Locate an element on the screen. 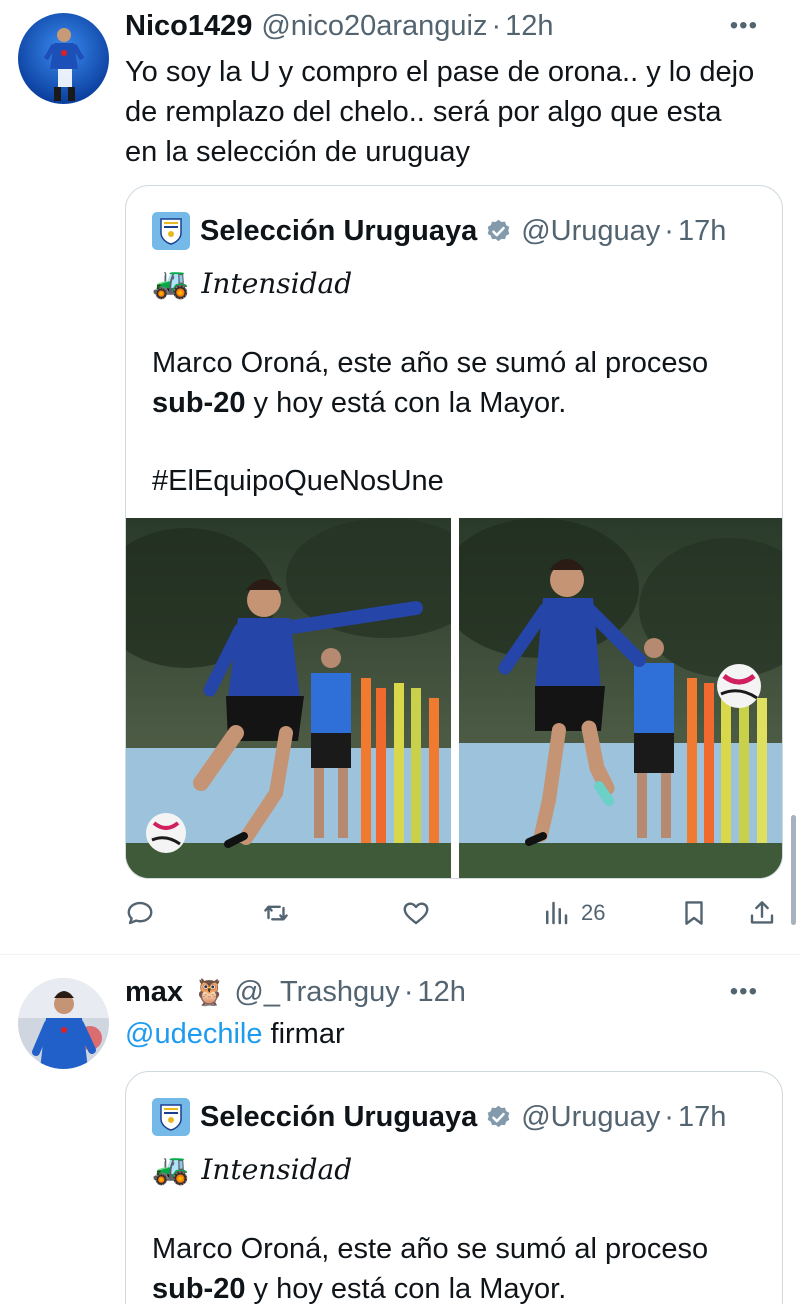 Image resolution: width=800 pixels, height=1304 pixels. like-icon is located at coordinates (416, 913).